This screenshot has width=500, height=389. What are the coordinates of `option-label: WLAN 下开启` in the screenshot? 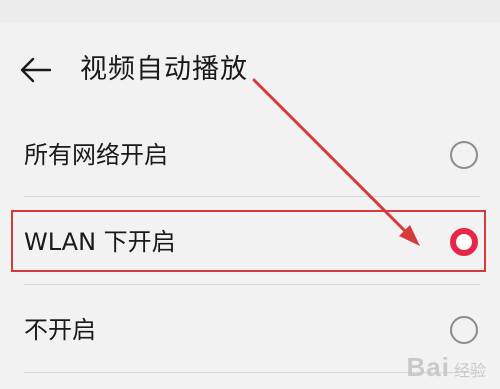 It's located at (100, 242).